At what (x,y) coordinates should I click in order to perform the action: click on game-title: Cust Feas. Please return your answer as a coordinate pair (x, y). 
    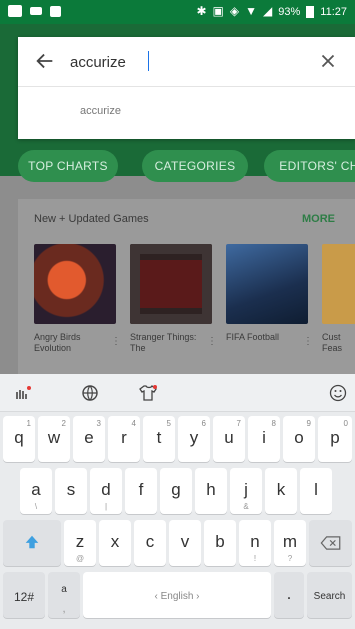
    Looking at the image, I should click on (332, 342).